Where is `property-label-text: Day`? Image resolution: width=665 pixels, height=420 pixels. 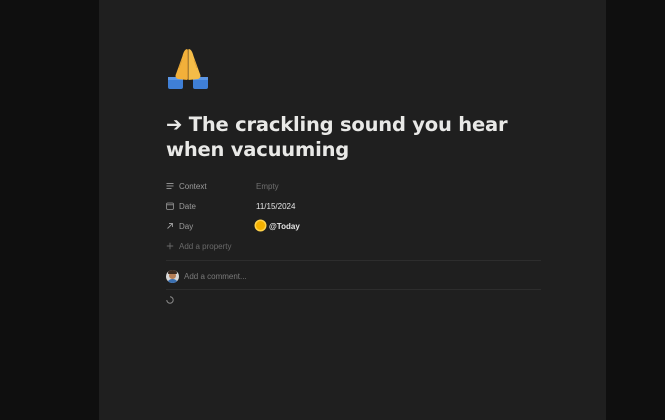
property-label-text: Day is located at coordinates (186, 226).